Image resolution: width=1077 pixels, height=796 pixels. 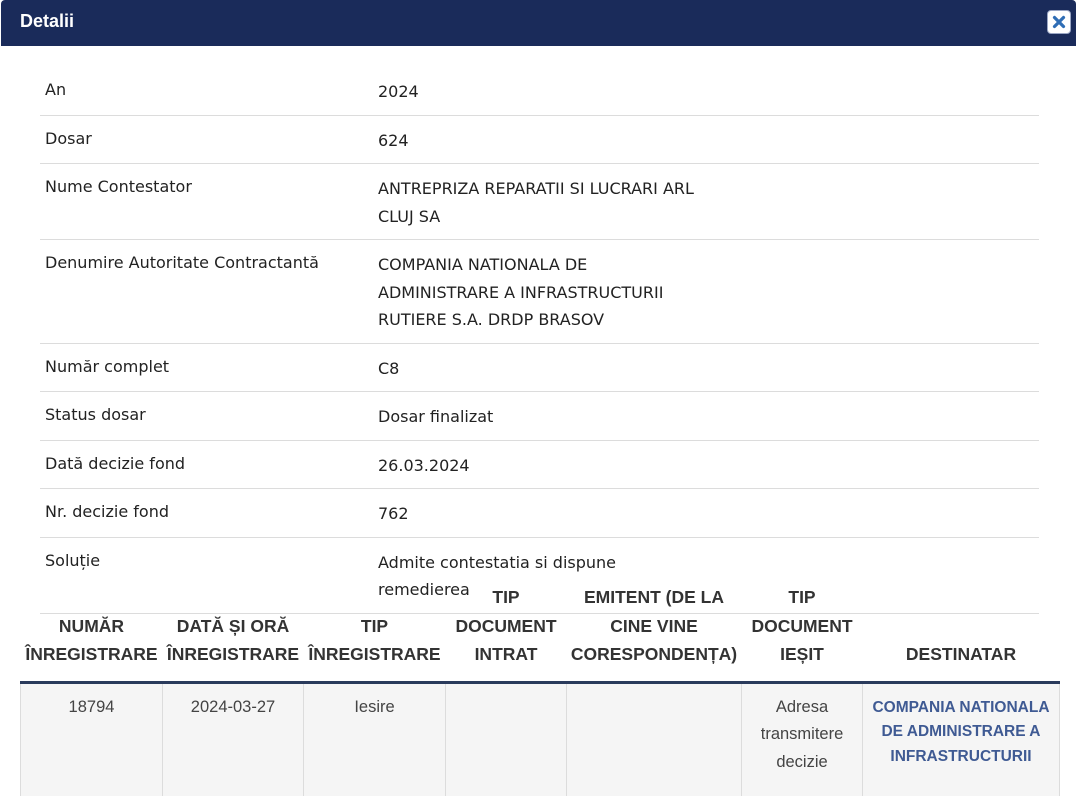 What do you see at coordinates (107, 511) in the screenshot?
I see `detail-label: Nr. decizie fond` at bounding box center [107, 511].